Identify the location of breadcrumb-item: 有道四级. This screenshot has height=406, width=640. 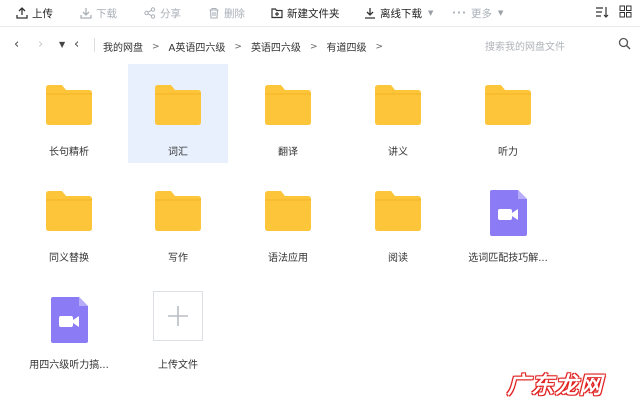
(346, 46).